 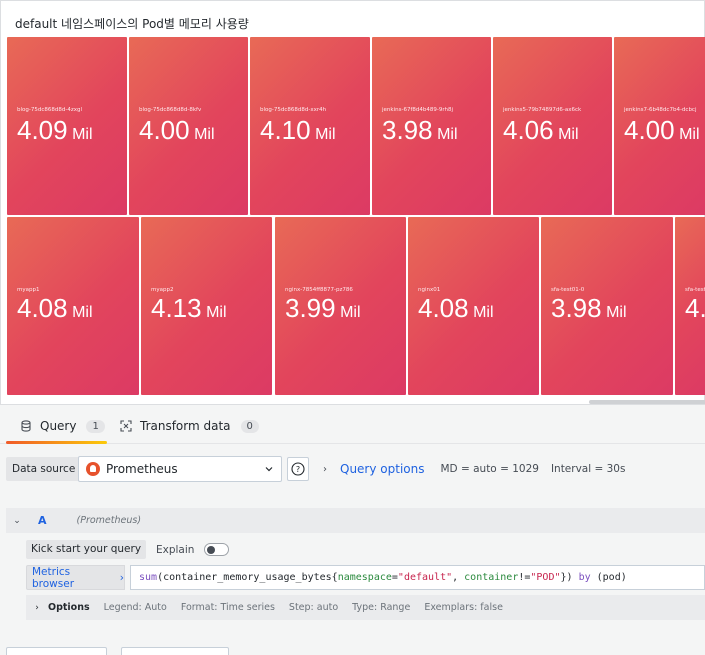 I want to click on tab-transform: Transform data 0, so click(x=189, y=426).